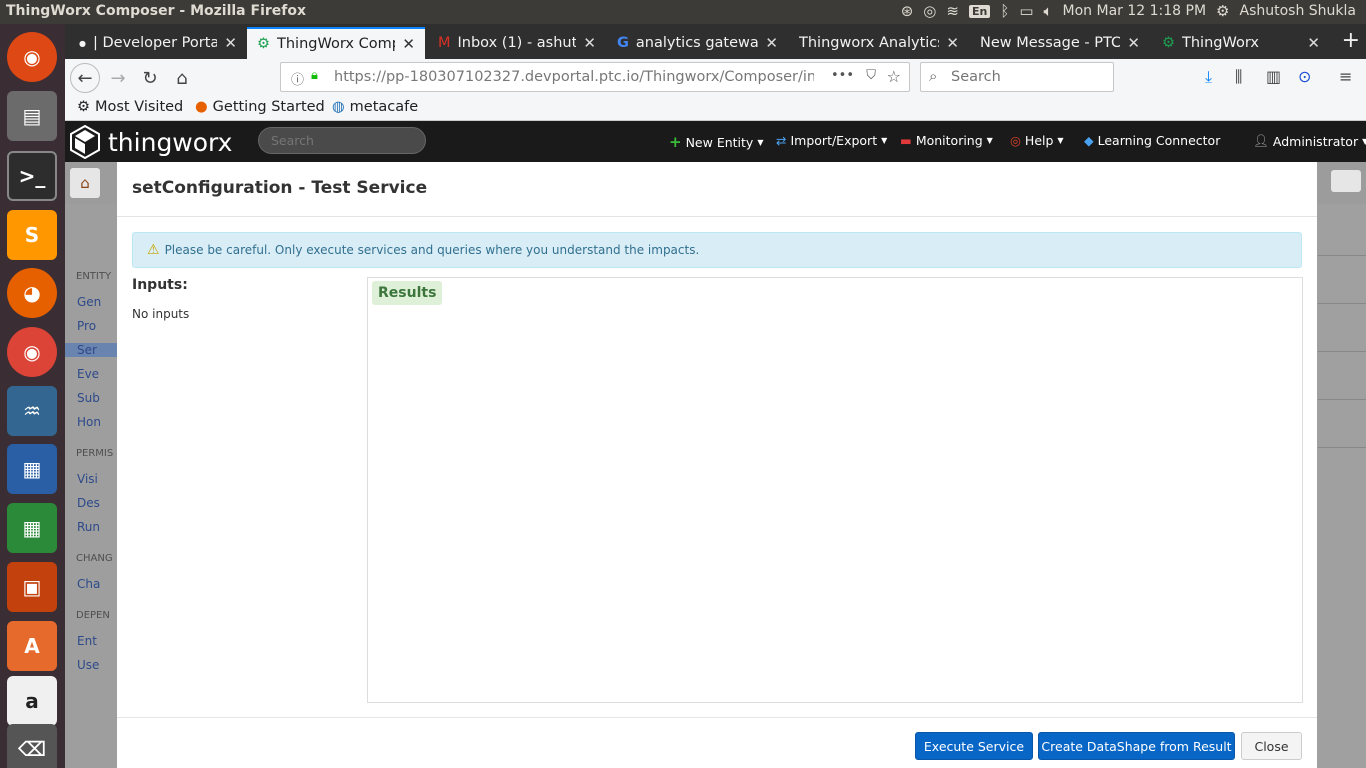 The height and width of the screenshot is (768, 1366). Describe the element at coordinates (623, 43) in the screenshot. I see `google-icon: G` at that location.